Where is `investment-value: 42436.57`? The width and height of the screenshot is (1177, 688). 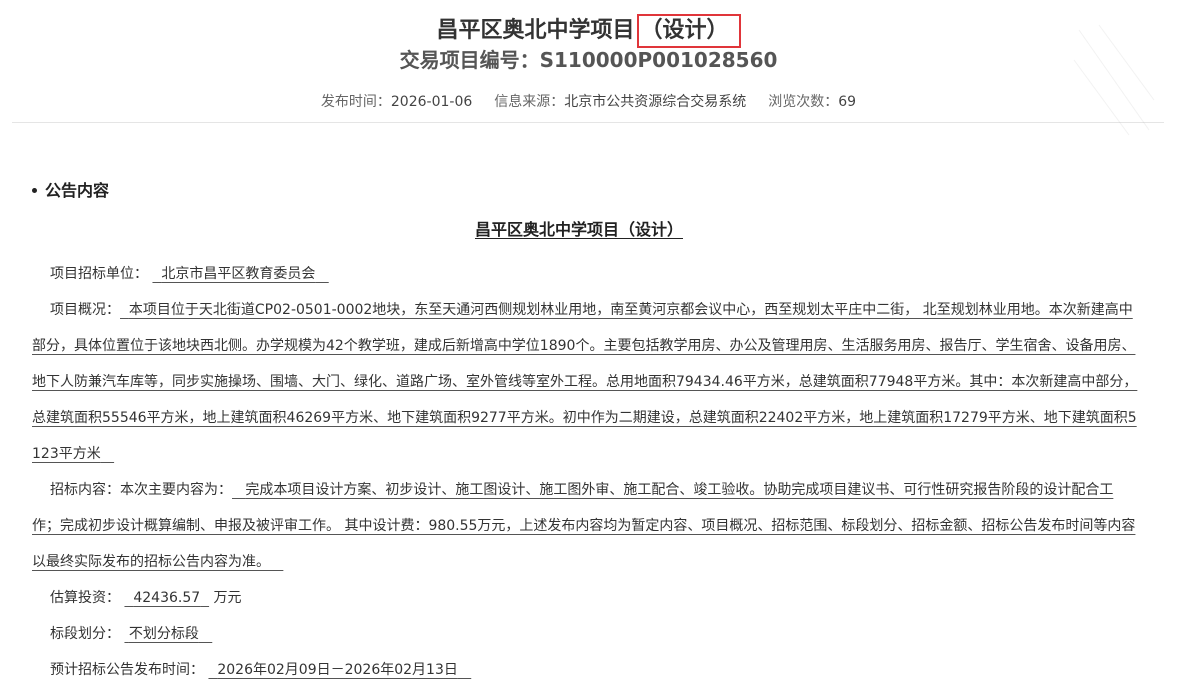 investment-value: 42436.57 is located at coordinates (166, 598).